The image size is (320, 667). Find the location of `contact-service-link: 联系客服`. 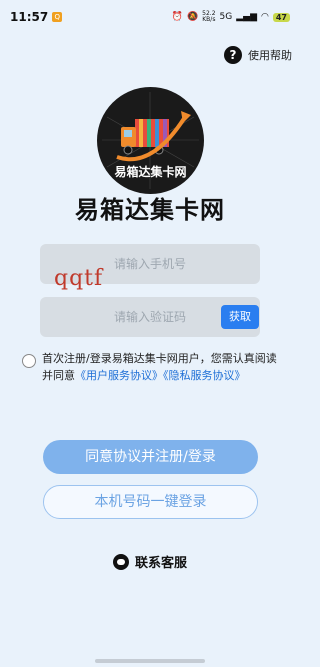

contact-service-link: 联系客服 is located at coordinates (150, 561).